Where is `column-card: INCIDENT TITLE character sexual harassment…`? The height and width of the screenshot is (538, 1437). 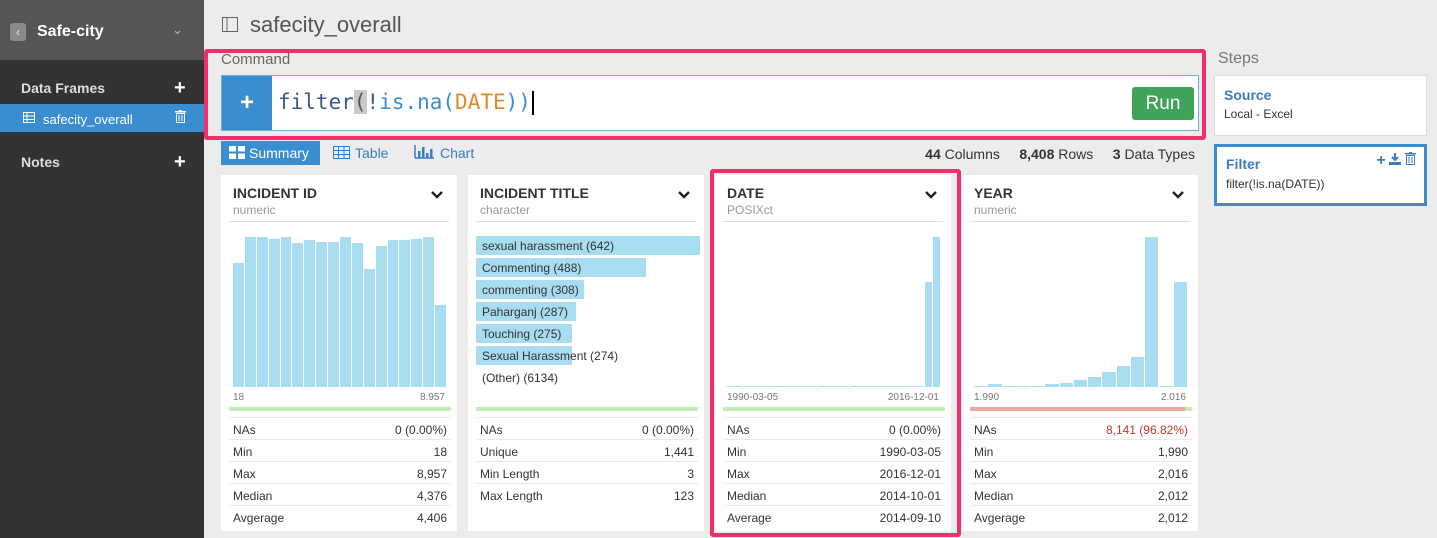
column-card: INCIDENT TITLE character sexual harassment… is located at coordinates (586, 353).